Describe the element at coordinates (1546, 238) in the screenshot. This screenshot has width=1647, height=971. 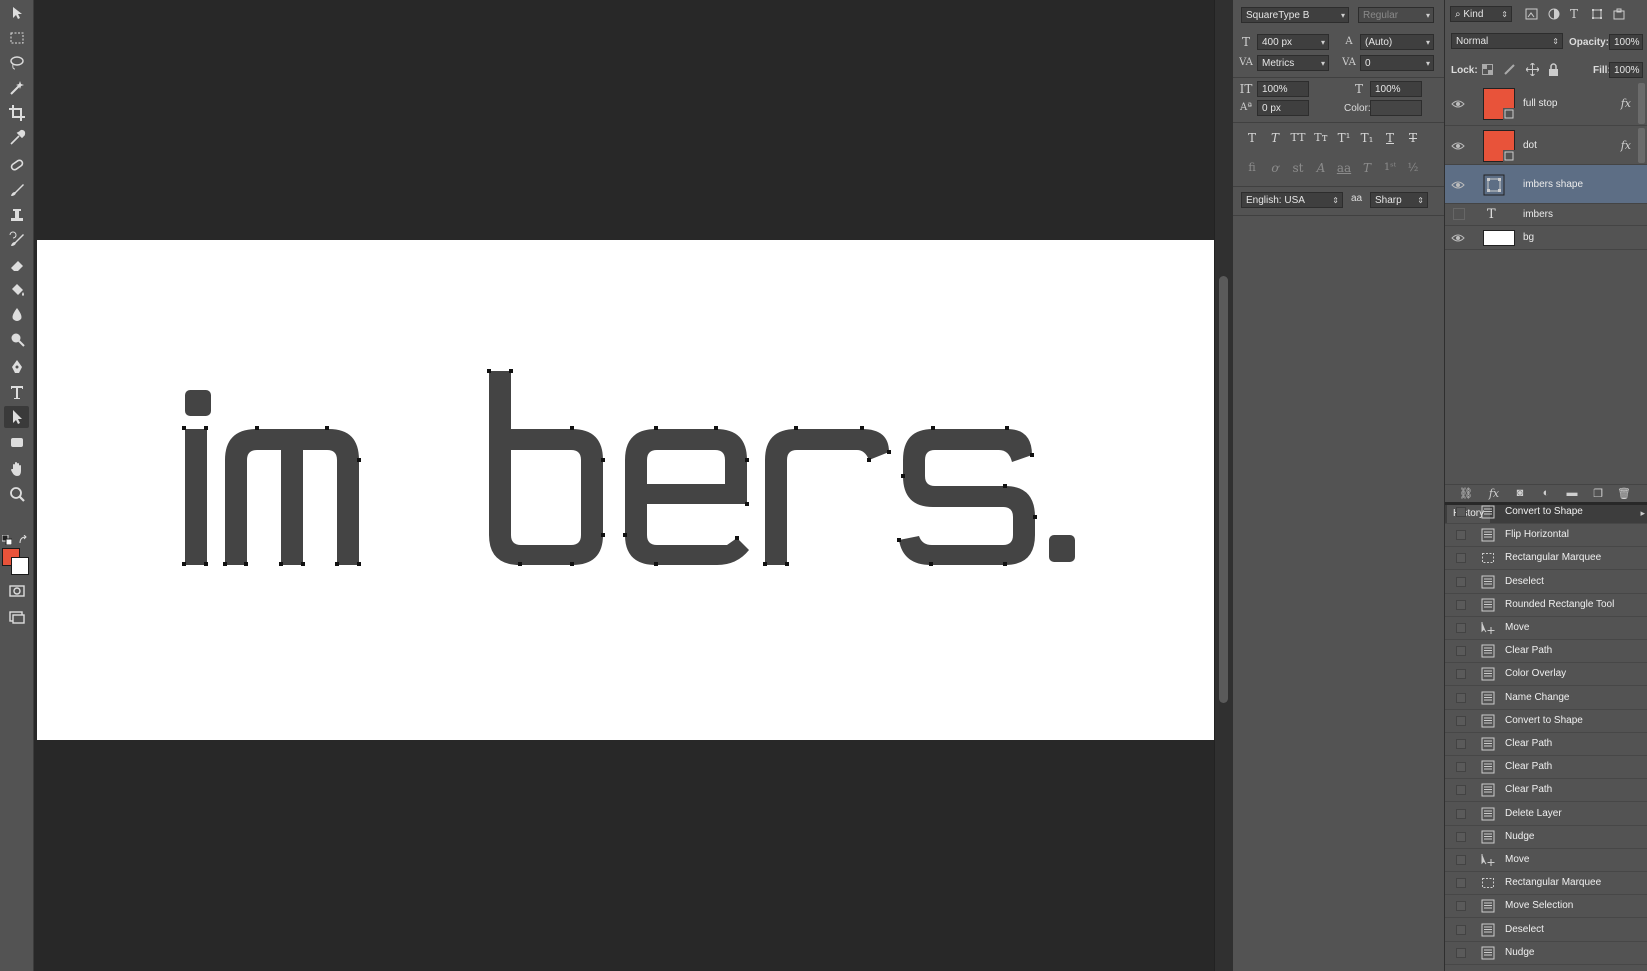
I see `layer-row: bg` at that location.